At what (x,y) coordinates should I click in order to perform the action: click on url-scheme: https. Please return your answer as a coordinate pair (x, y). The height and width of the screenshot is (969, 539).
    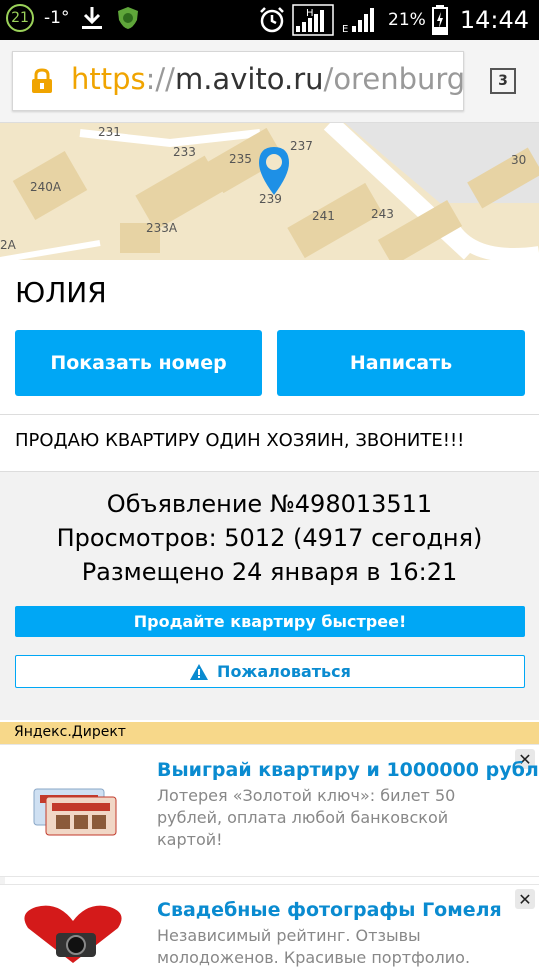
    Looking at the image, I should click on (108, 79).